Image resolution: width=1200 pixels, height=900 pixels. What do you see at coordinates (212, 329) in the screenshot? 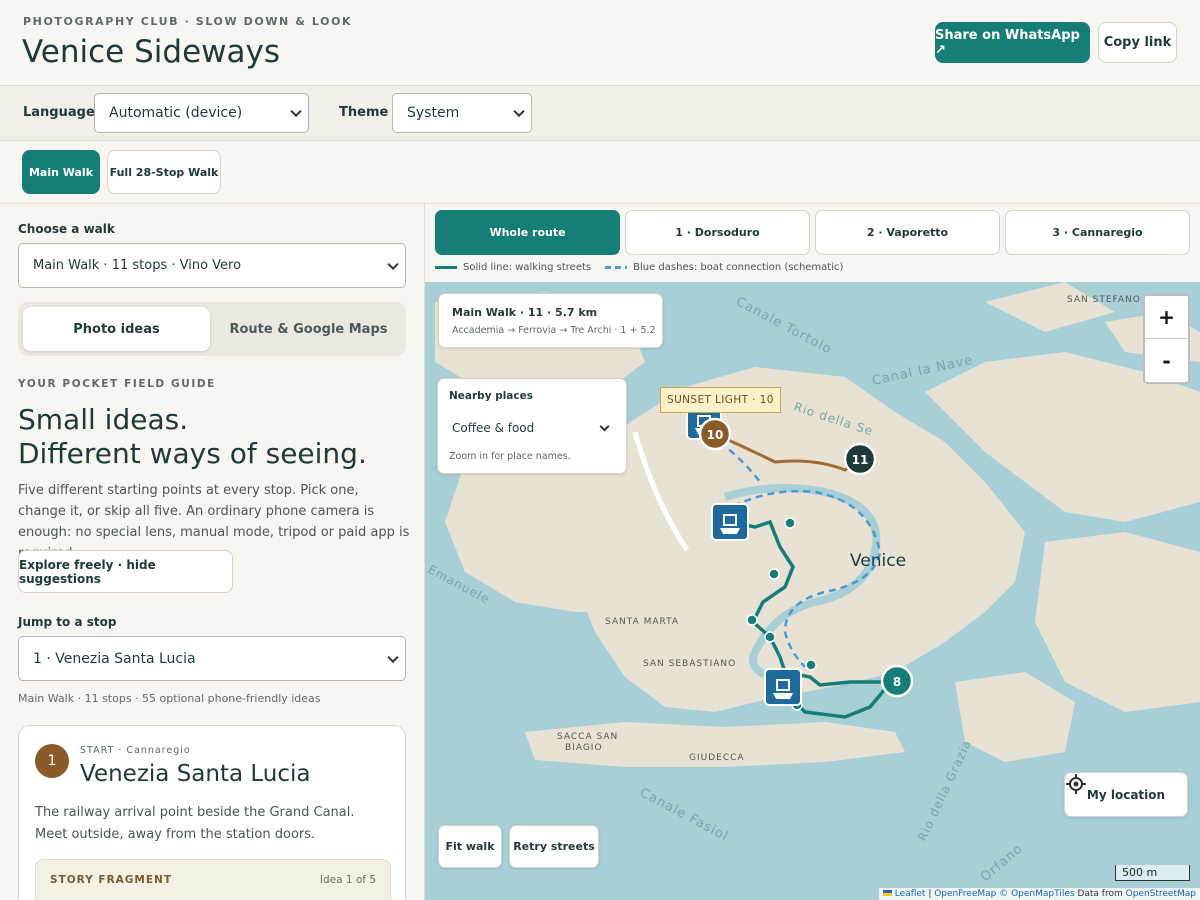
I see `view-segmented-control: Photo ideas Route & Google Maps` at bounding box center [212, 329].